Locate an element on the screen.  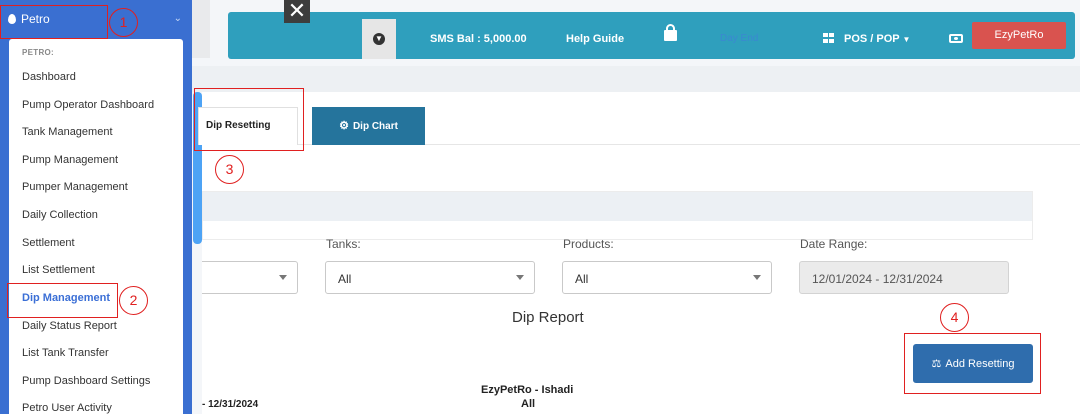
tab-dip-chart-label: Dip Chart is located at coordinates (375, 126).